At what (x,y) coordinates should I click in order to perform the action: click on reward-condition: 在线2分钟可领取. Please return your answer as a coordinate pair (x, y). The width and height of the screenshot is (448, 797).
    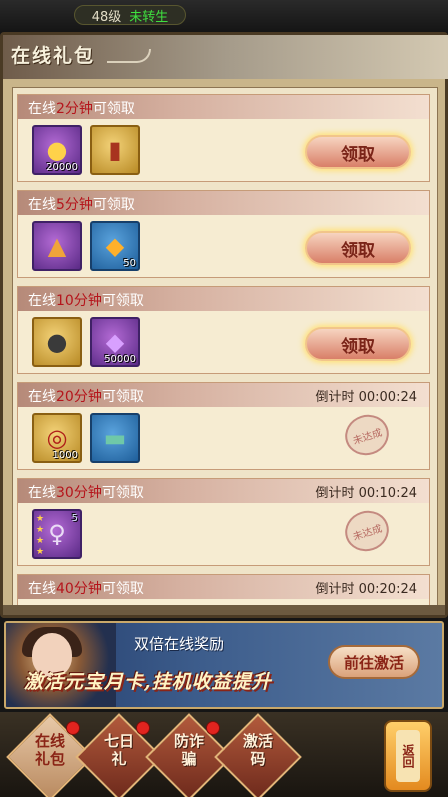
    Looking at the image, I should click on (81, 109).